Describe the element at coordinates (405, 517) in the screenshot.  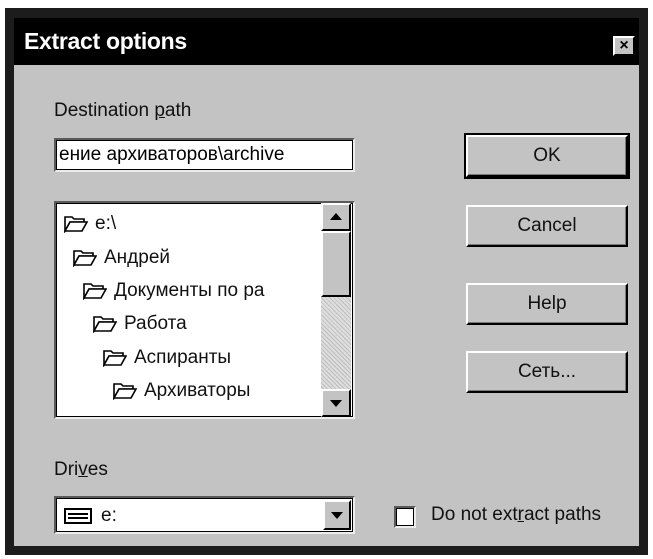
I see `do-not-extract-paths-checkbox` at that location.